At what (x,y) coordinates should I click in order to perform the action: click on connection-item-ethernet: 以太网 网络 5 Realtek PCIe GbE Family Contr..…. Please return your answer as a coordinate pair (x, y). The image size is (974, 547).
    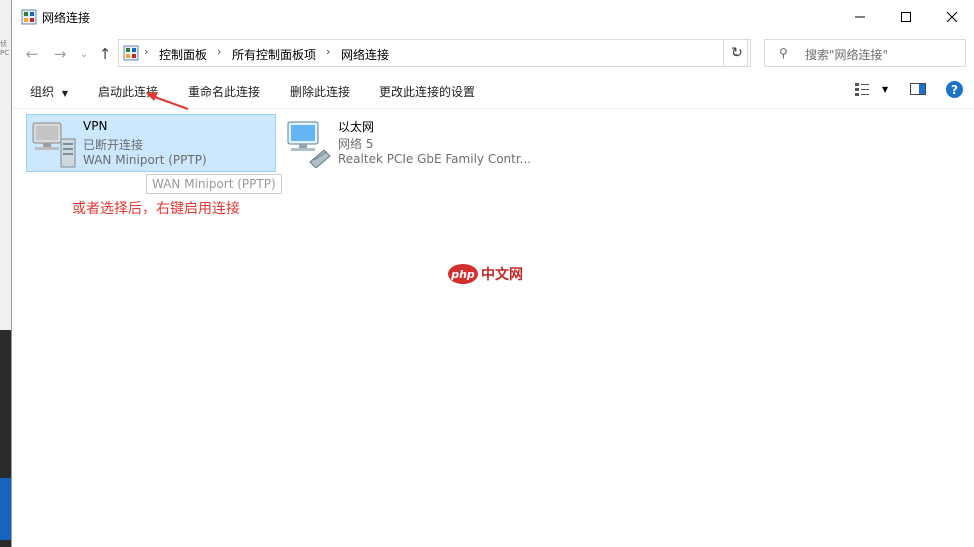
    Looking at the image, I should click on (407, 143).